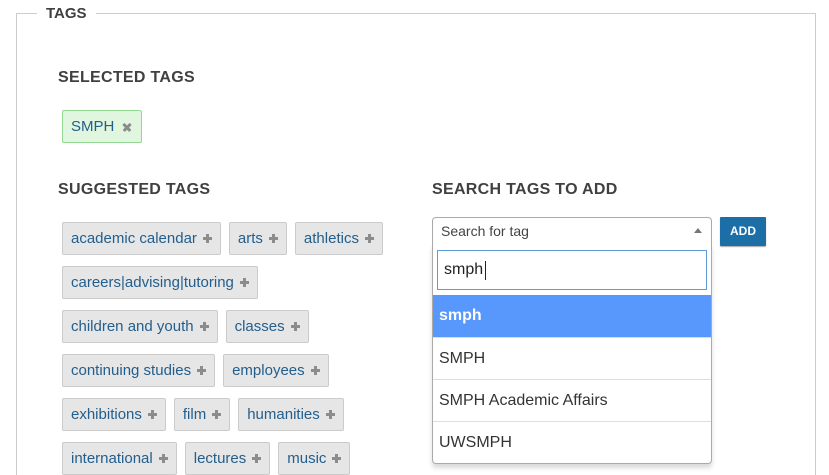  I want to click on suggested-tag-athletics: athletics, so click(338, 238).